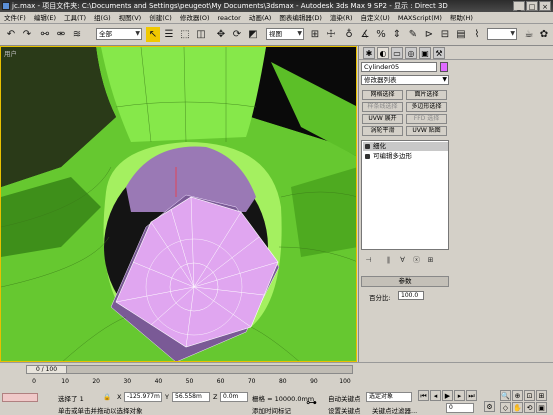 The image size is (553, 415). Describe the element at coordinates (541, 407) in the screenshot. I see `maximize-viewport-icon: ▣` at that location.